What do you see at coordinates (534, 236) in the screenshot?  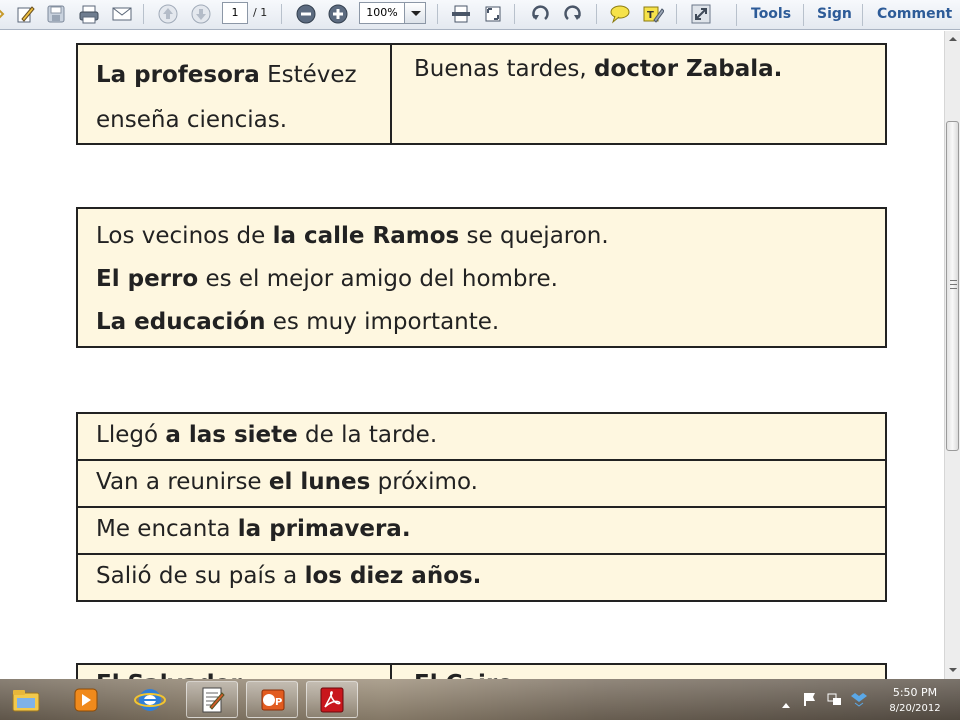 I see `sentence-text: se quejaron.` at bounding box center [534, 236].